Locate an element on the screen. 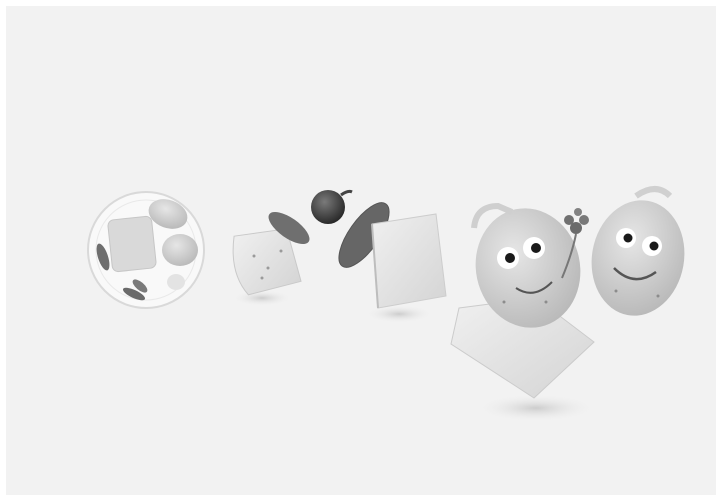  cheese-block-center is located at coordinates (409, 261).